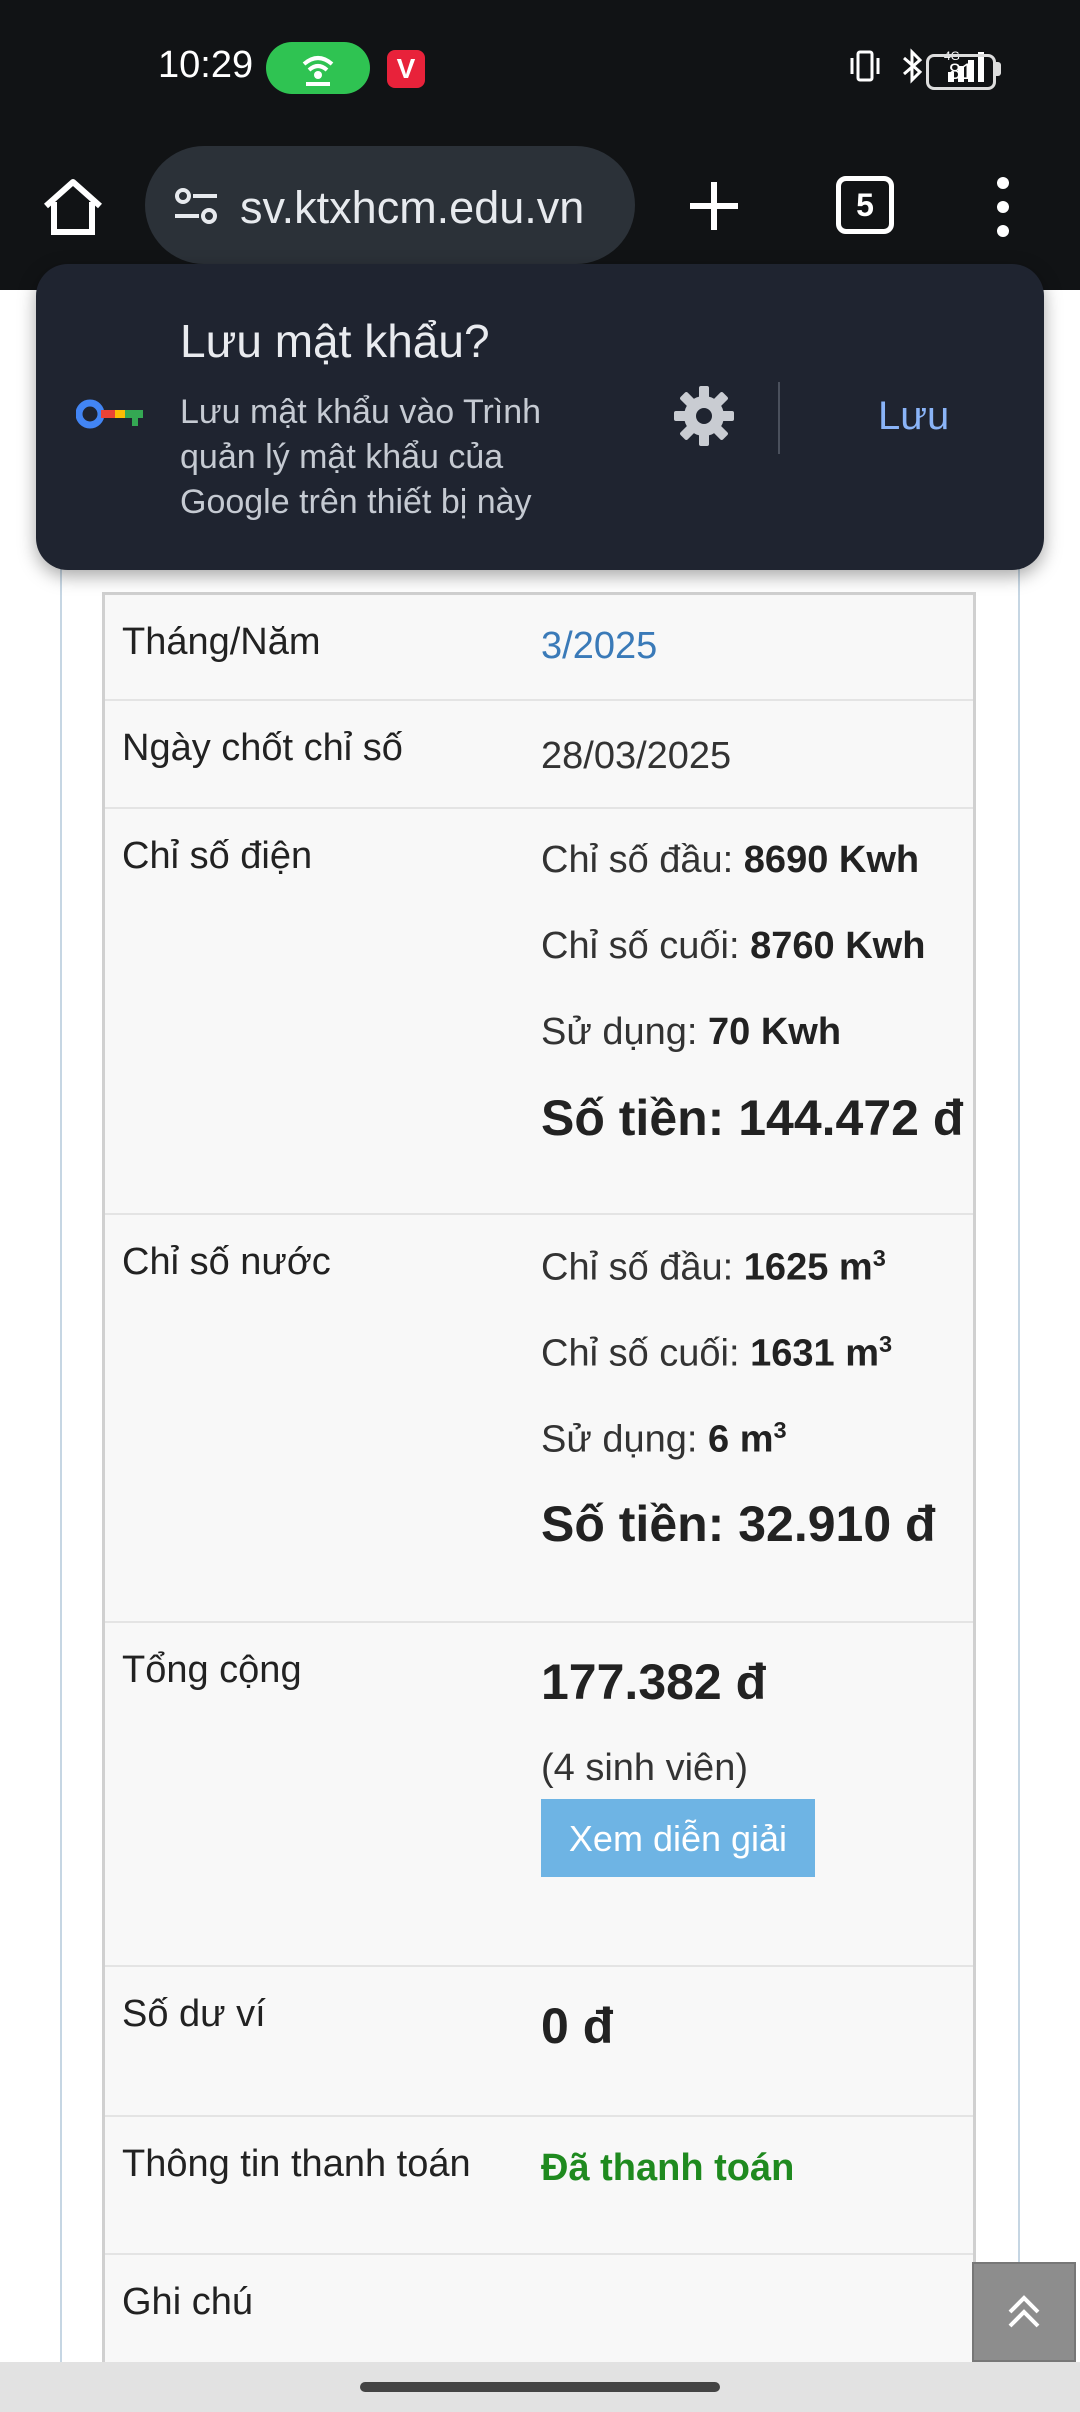 The image size is (1080, 2412). Describe the element at coordinates (197, 206) in the screenshot. I see `site-settings-icon` at that location.